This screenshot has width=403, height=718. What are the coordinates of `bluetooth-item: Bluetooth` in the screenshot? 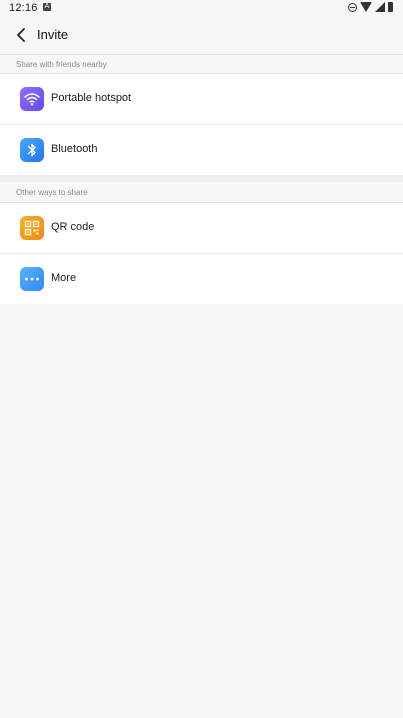 It's located at (201, 150).